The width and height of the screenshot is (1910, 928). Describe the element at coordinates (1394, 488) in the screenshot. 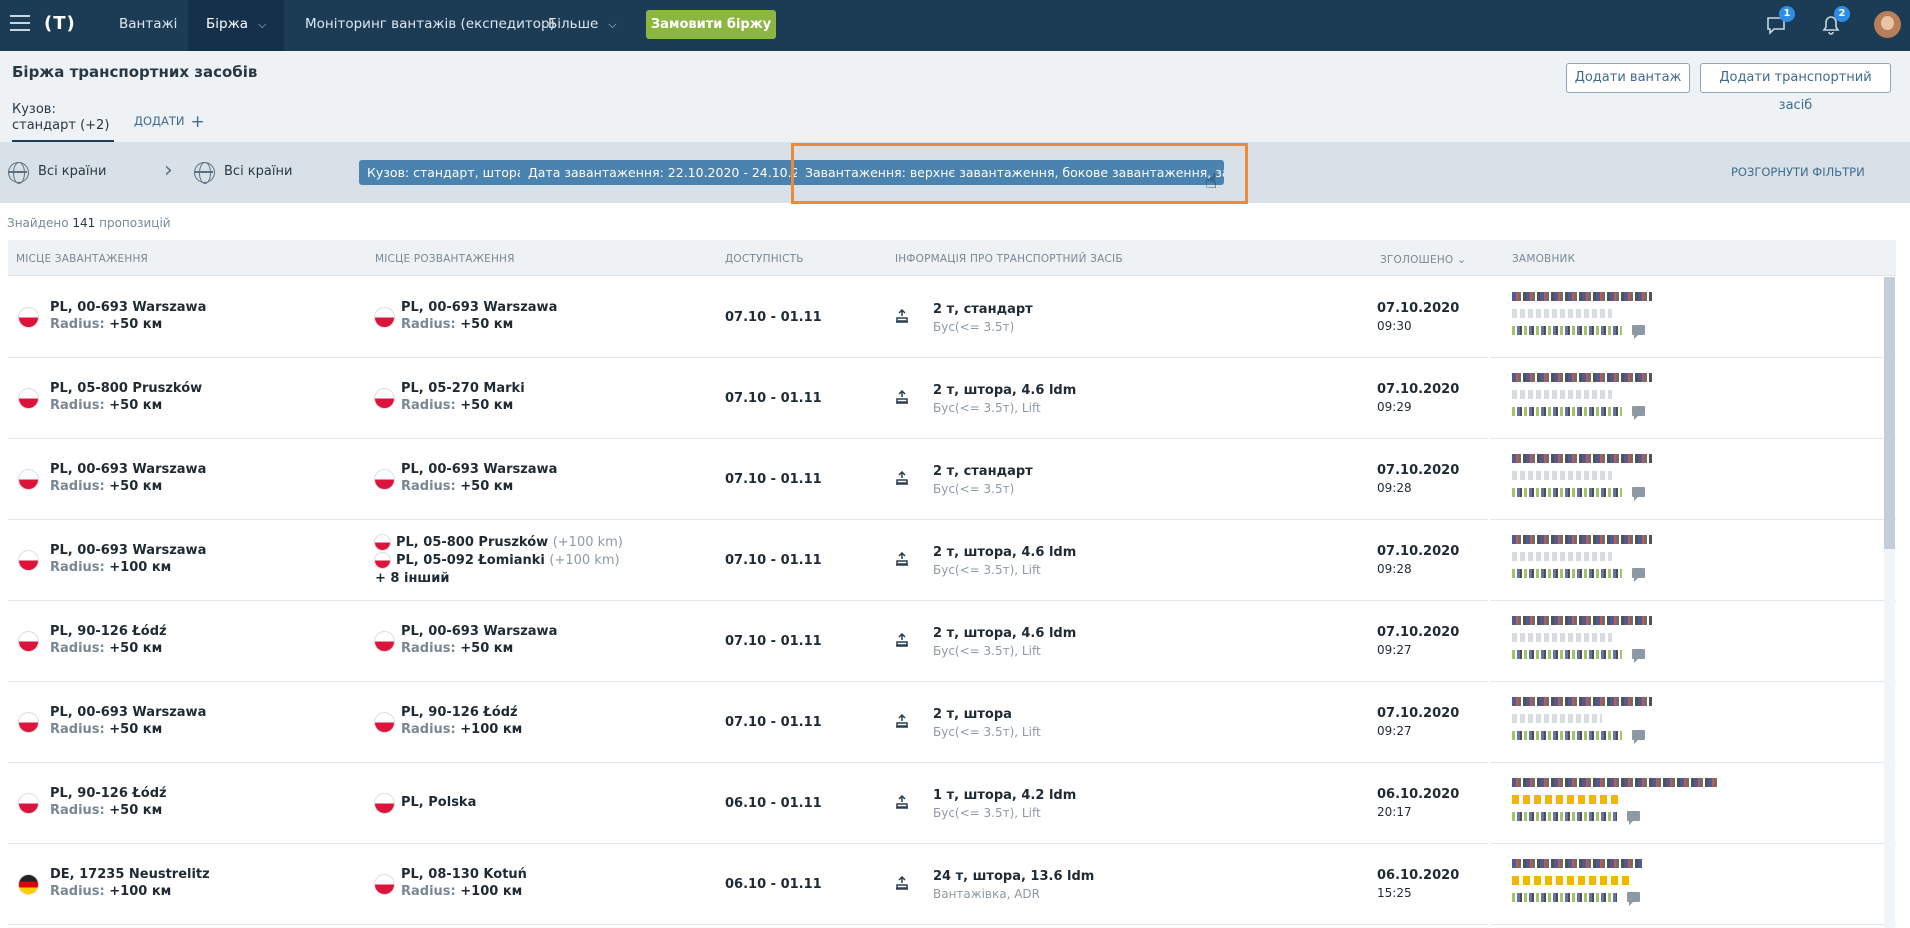

I see `posted-time: 09:28` at that location.